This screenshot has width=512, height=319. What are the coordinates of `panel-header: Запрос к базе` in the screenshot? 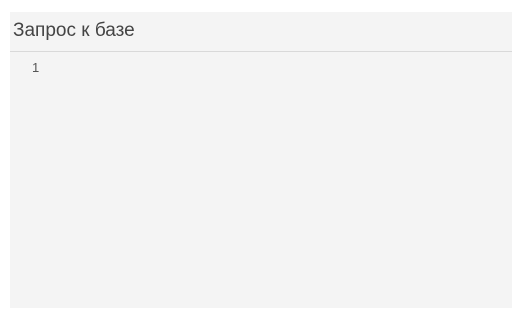 It's located at (261, 32).